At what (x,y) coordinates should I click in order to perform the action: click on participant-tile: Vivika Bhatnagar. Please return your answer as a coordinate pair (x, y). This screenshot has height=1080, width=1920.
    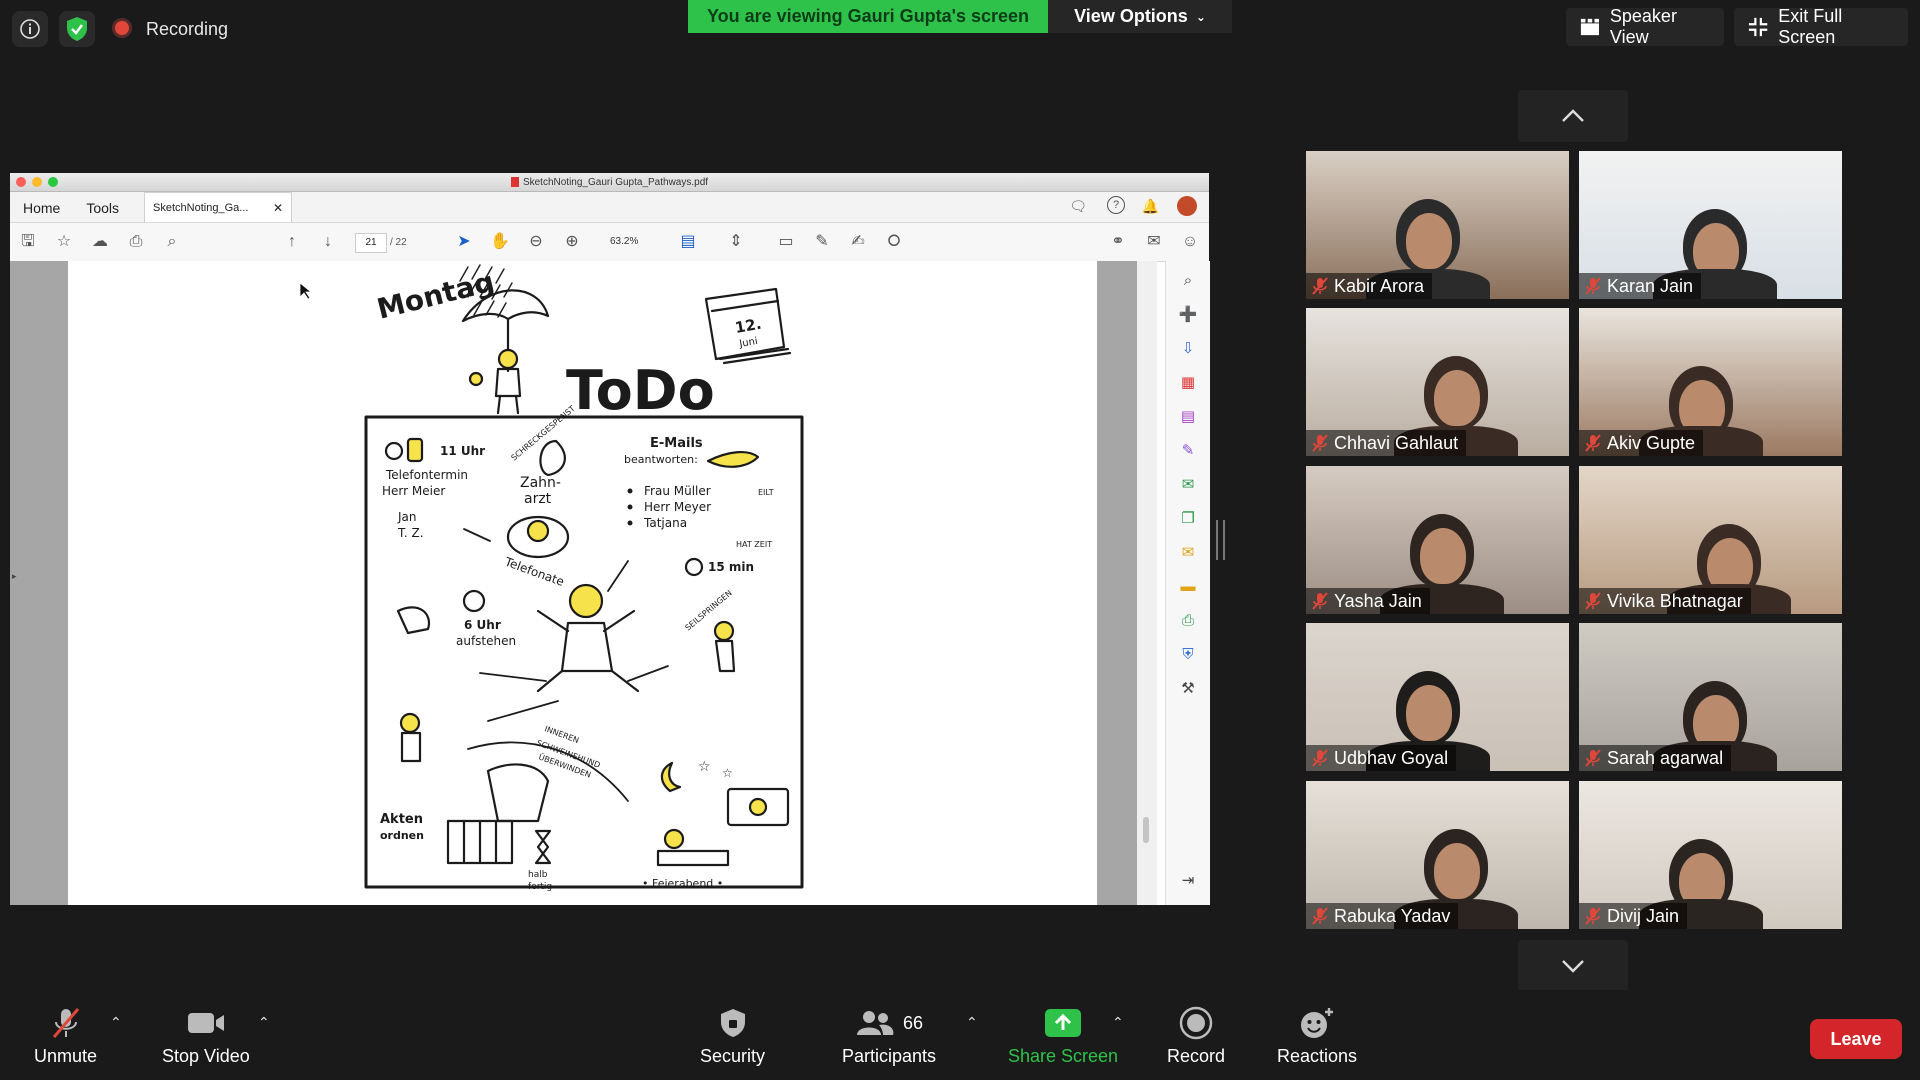
    Looking at the image, I should click on (1710, 540).